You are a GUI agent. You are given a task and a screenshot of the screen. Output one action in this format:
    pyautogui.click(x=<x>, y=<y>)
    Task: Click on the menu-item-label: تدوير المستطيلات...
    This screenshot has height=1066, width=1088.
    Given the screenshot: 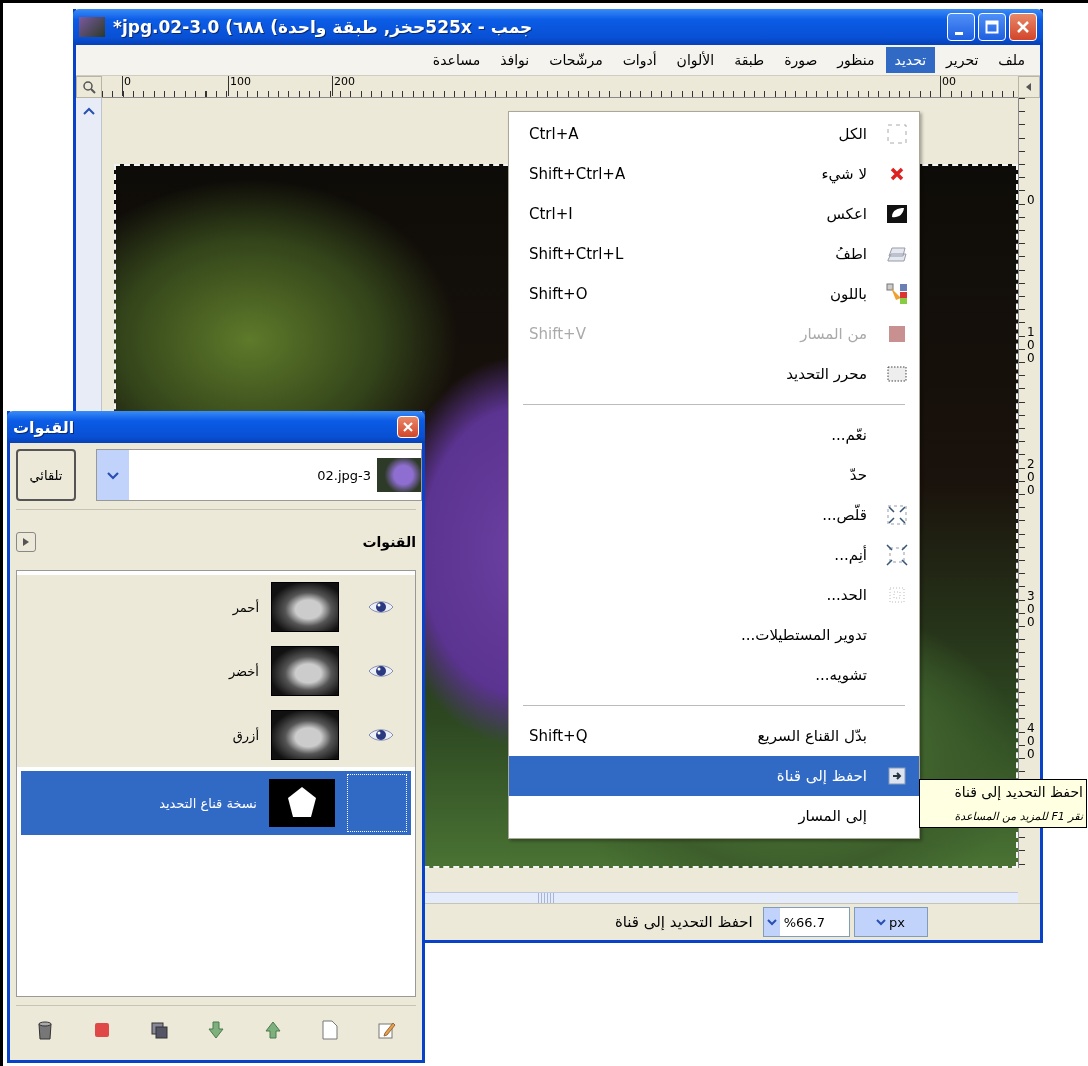 What is the action you would take?
    pyautogui.click(x=804, y=635)
    